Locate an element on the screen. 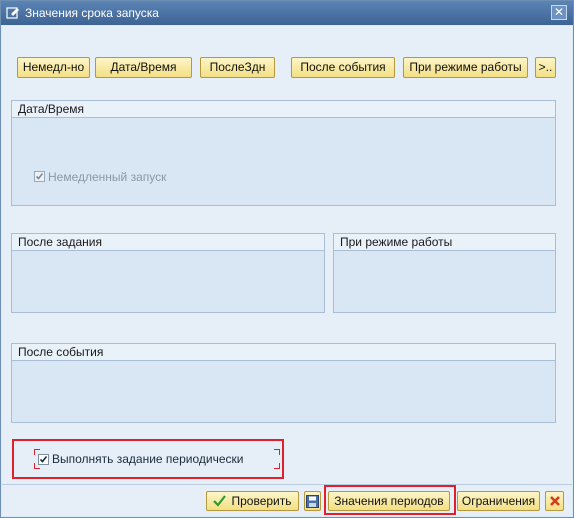  title-bar: Значения срока запуска ✕ is located at coordinates (287, 13).